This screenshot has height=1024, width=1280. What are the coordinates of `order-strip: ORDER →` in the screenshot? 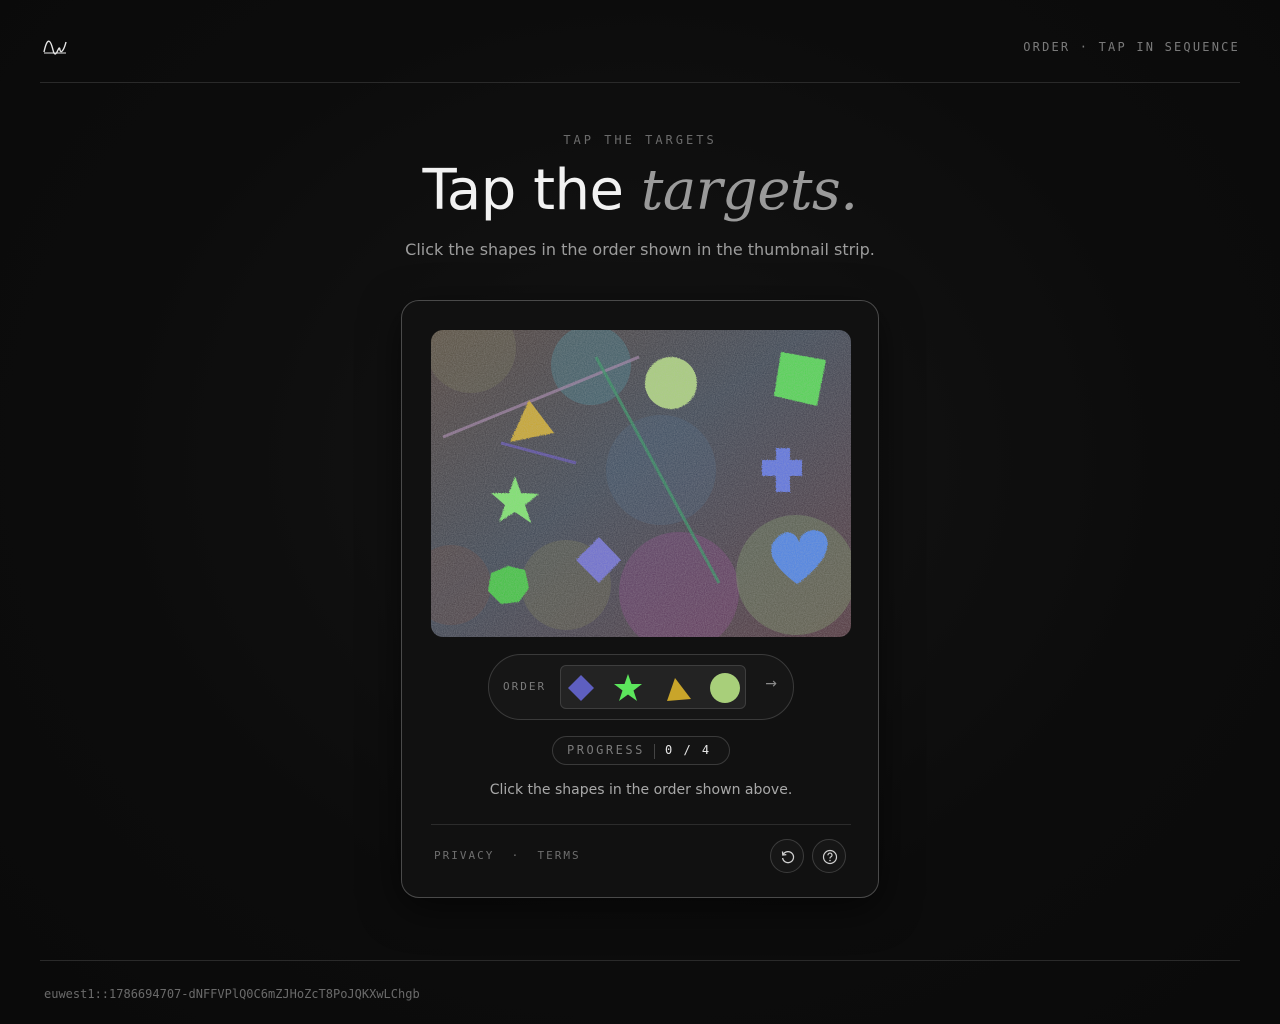 It's located at (641, 687).